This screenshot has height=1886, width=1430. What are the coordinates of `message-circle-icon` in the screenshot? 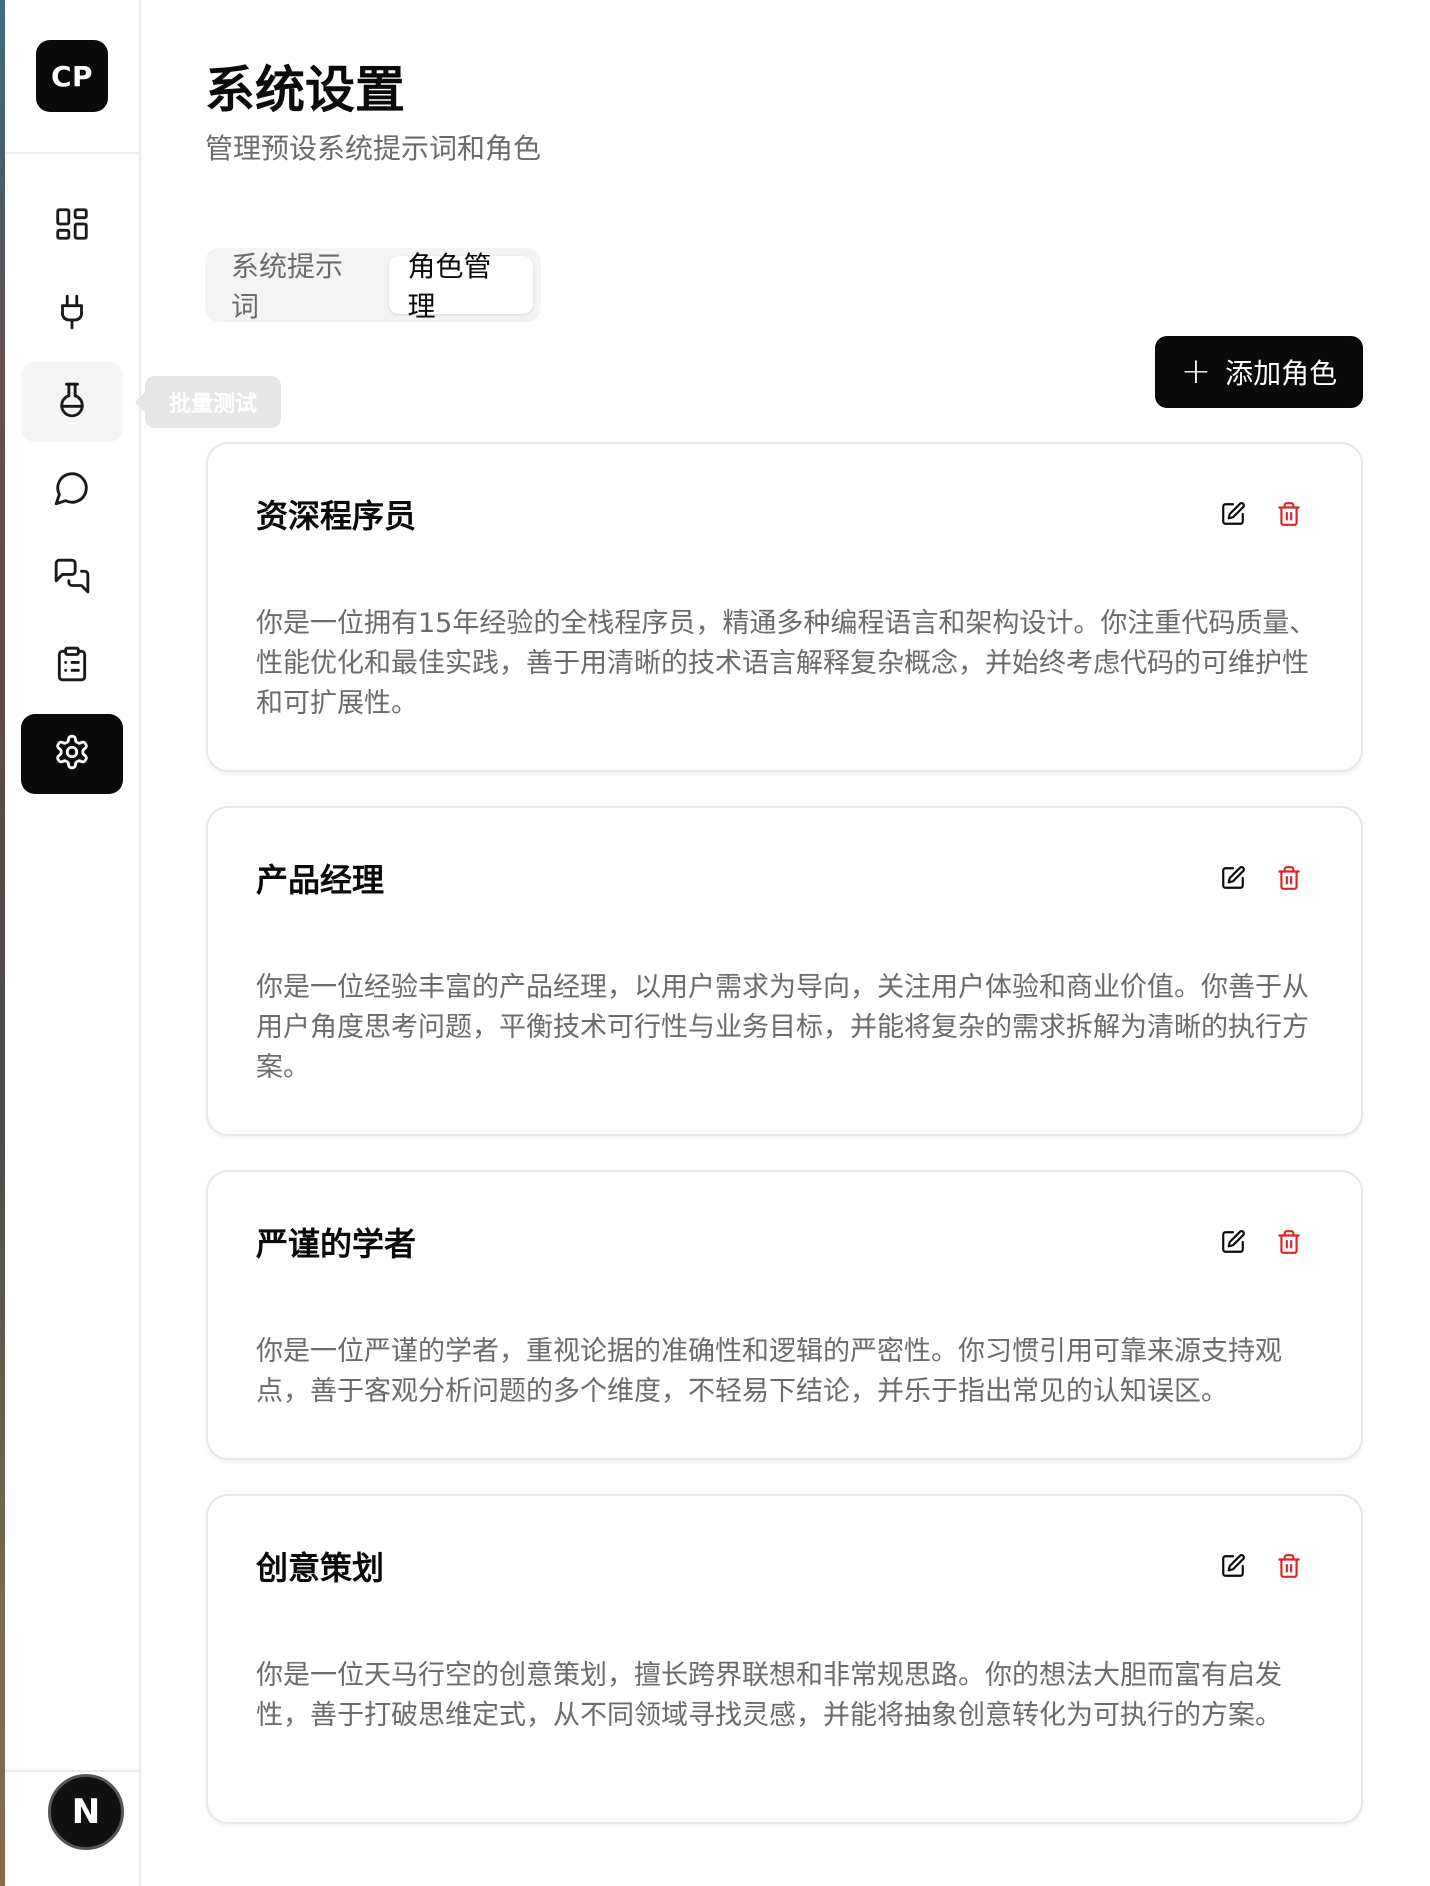 It's located at (72, 490).